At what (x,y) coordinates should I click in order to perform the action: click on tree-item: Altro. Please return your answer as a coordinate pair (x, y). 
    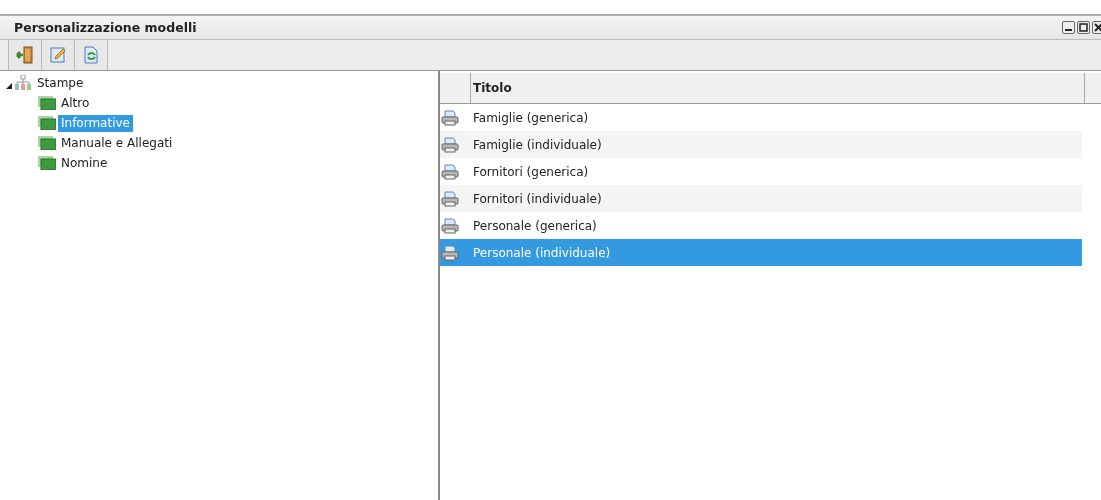
    Looking at the image, I should click on (75, 103).